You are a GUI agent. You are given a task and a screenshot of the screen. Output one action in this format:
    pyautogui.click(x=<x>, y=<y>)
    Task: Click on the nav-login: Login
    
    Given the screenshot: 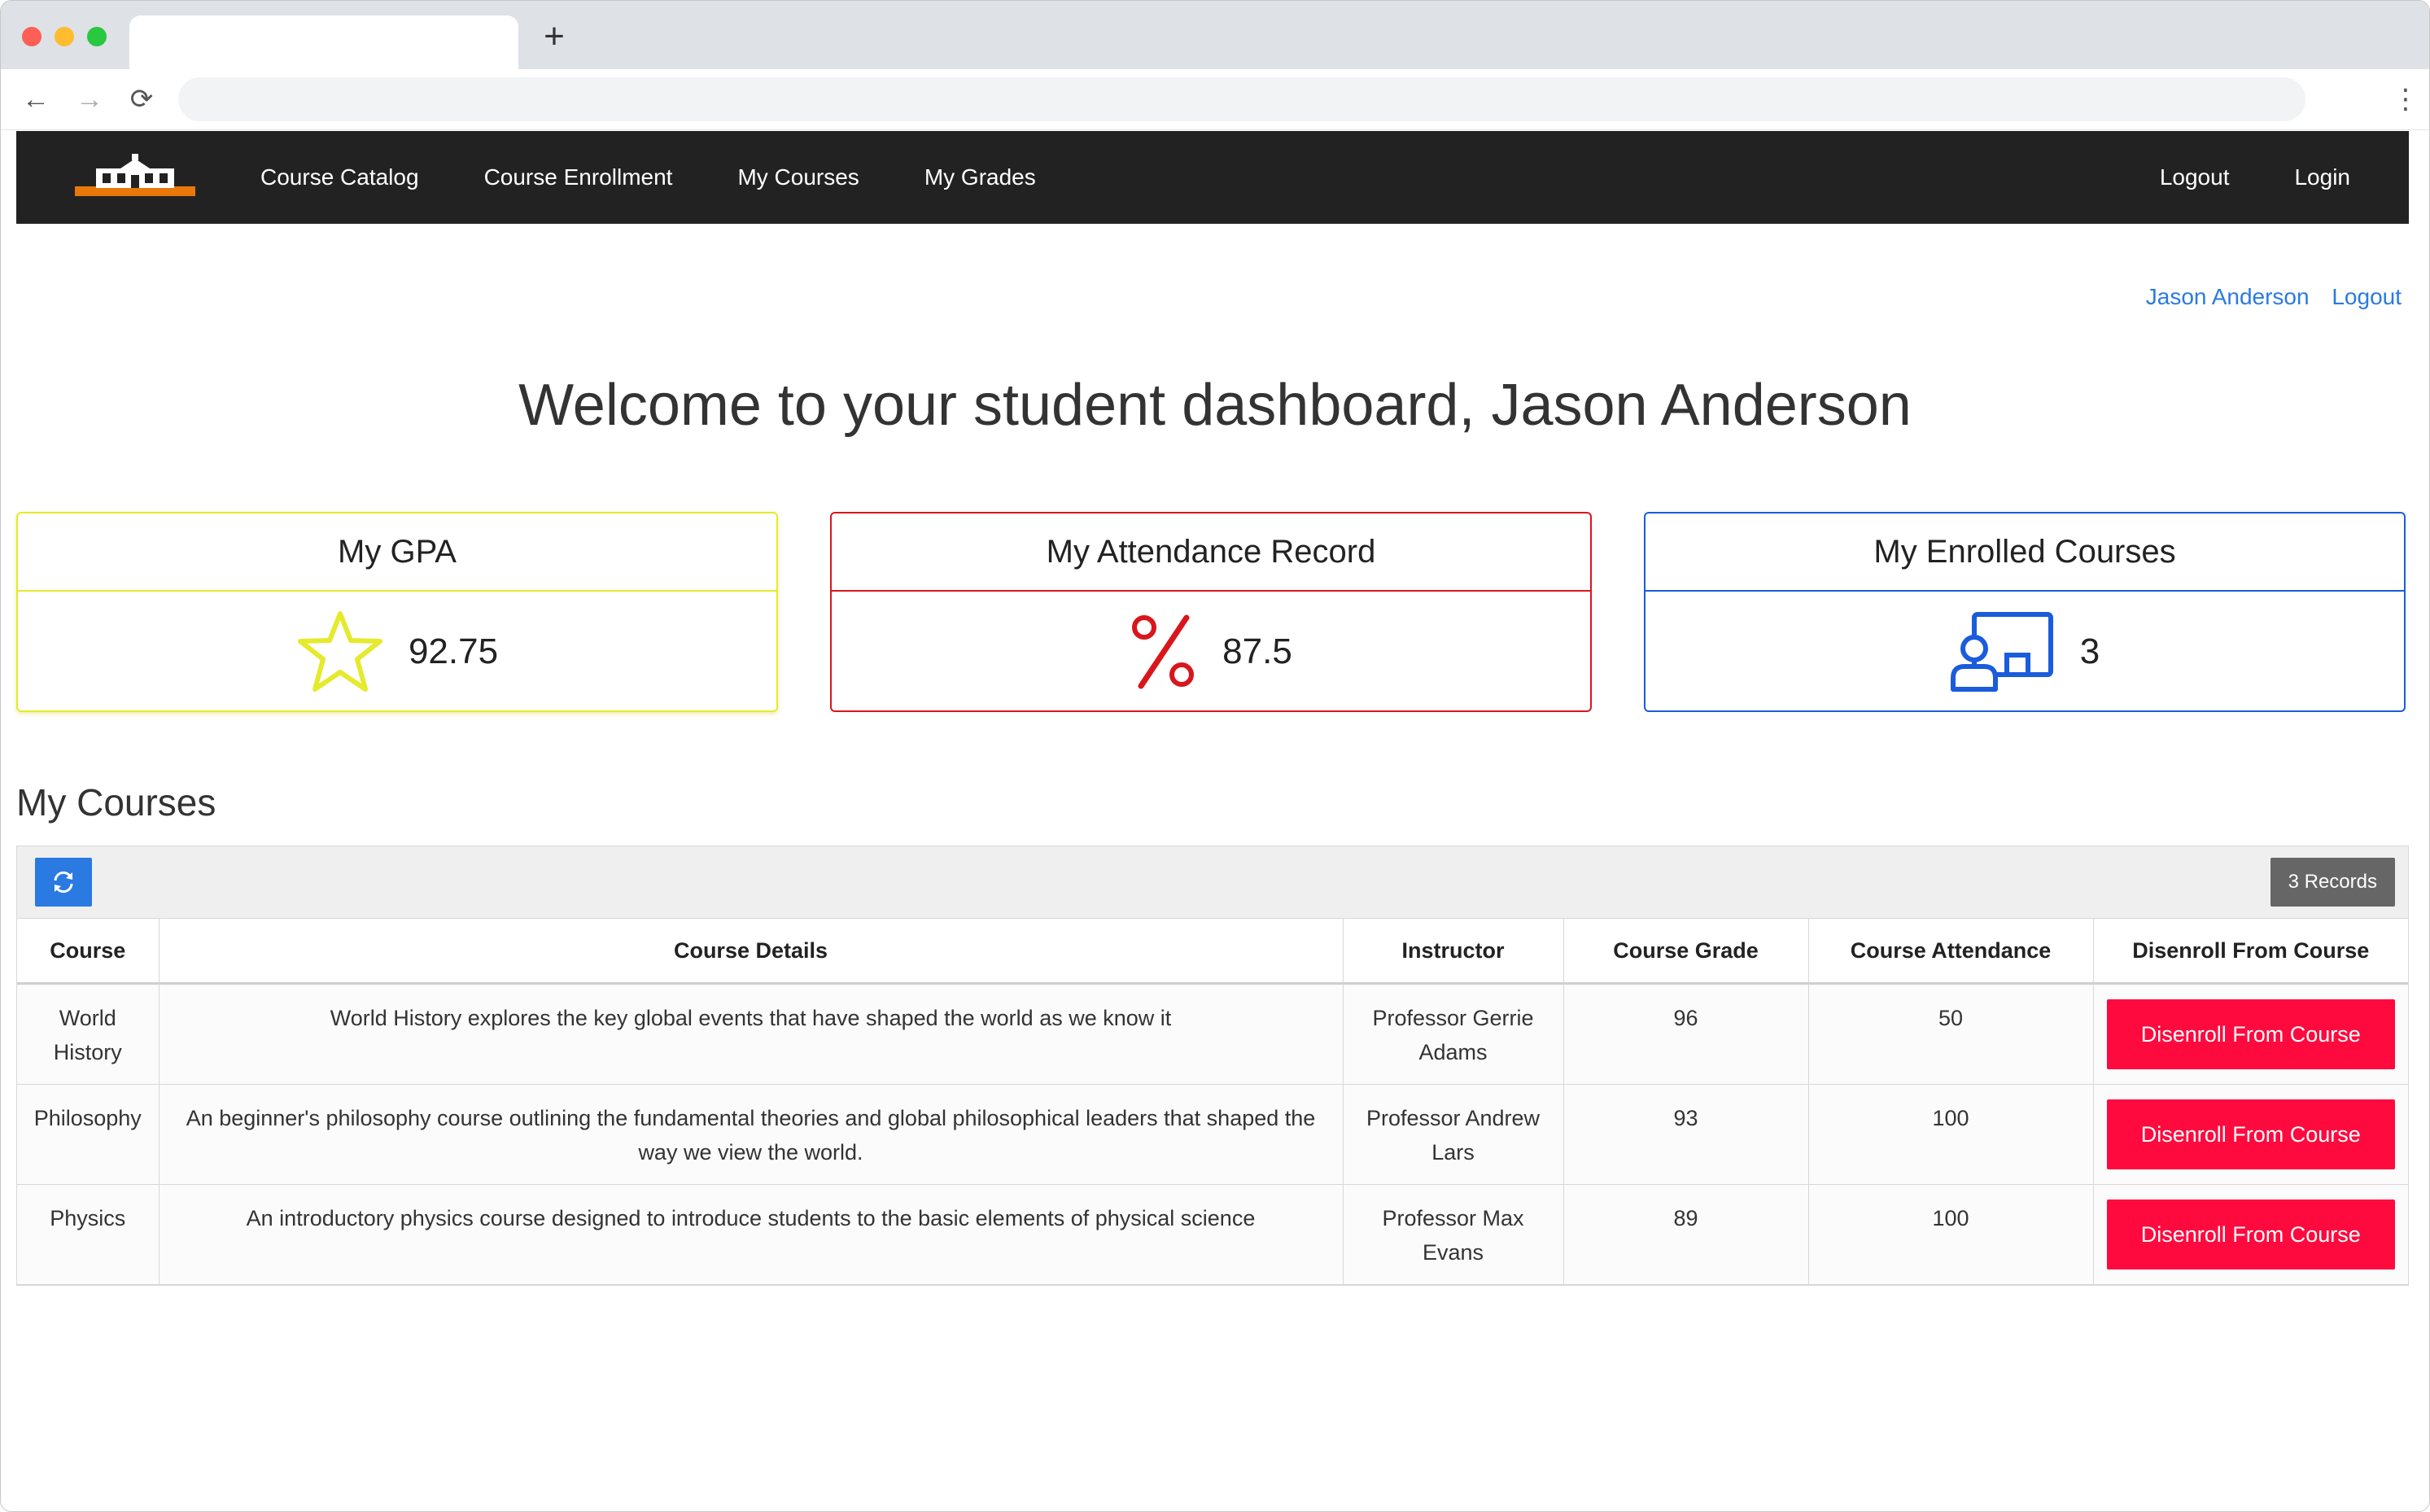 What is the action you would take?
    pyautogui.click(x=2322, y=177)
    